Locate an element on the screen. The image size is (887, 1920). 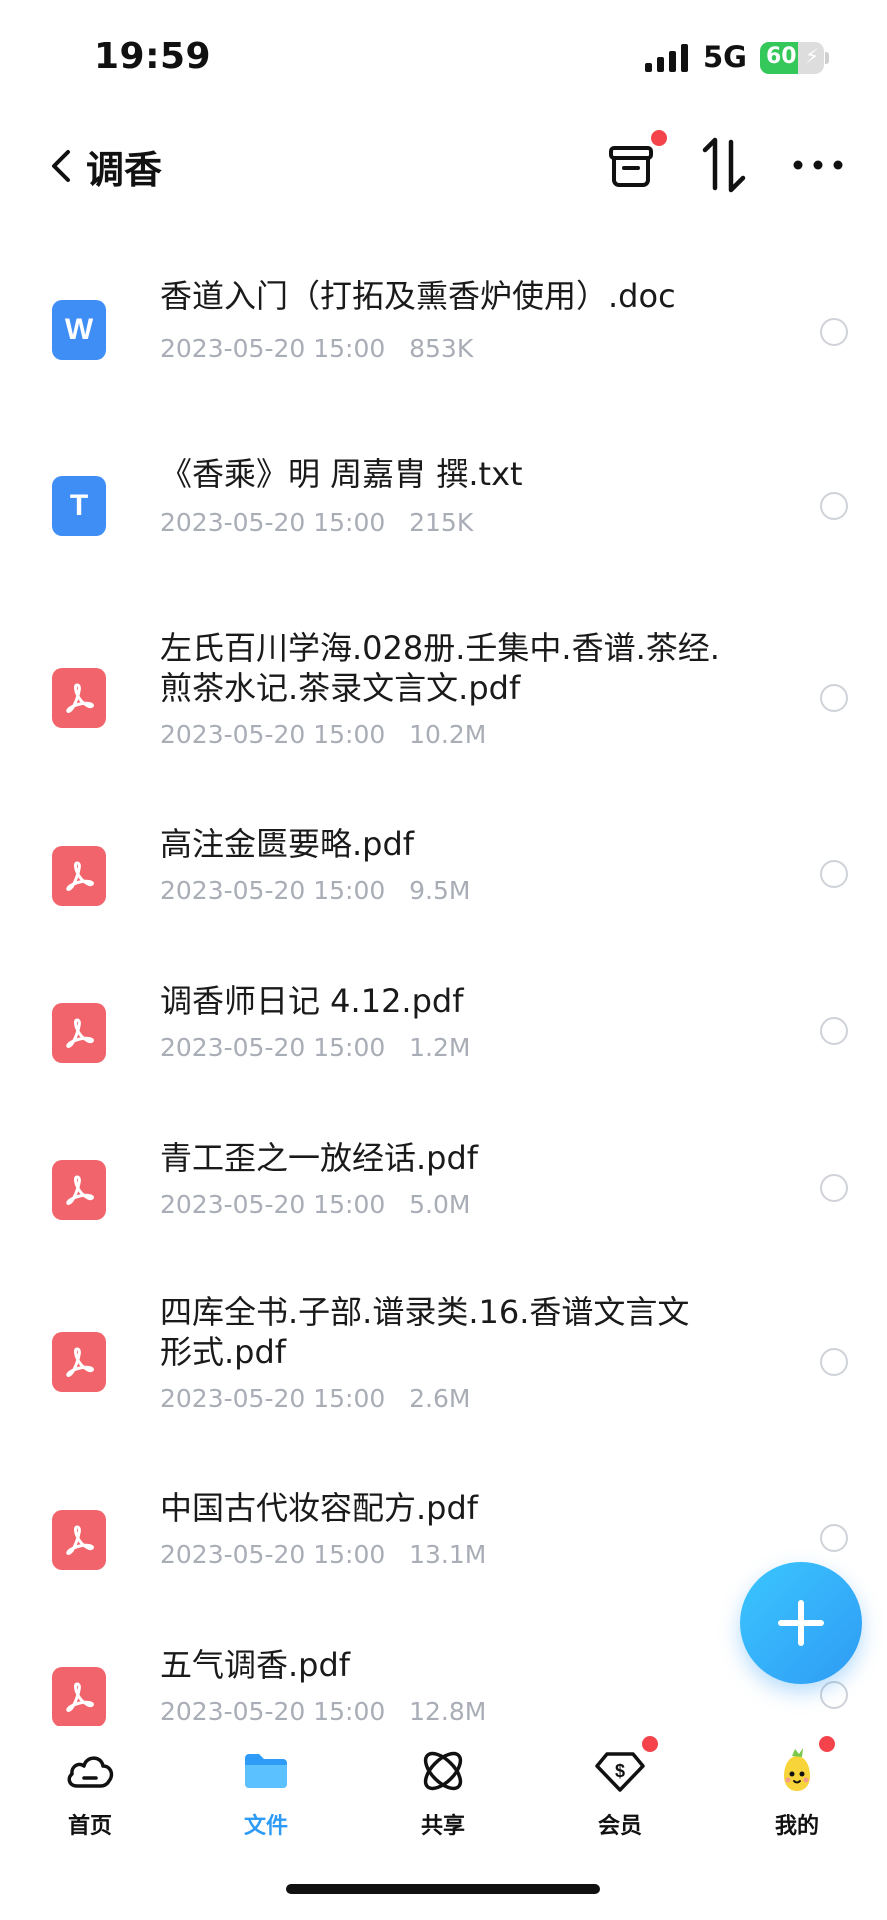
tab-profile: 我的 is located at coordinates (797, 1791).